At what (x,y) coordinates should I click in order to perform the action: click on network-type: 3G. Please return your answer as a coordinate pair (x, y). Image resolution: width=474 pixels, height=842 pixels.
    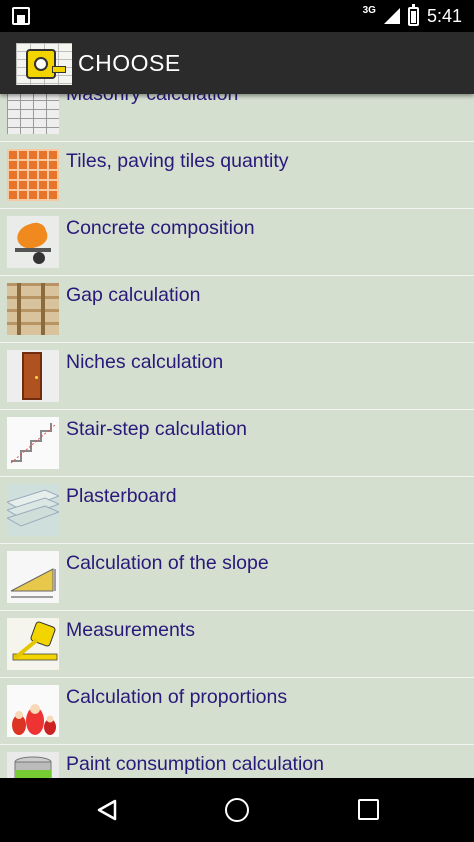
    Looking at the image, I should click on (369, 10).